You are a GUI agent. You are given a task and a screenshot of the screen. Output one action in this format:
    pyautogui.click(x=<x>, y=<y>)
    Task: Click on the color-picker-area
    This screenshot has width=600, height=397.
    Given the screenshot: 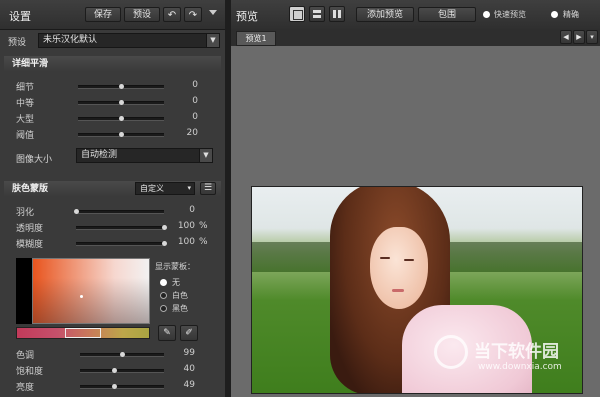 What is the action you would take?
    pyautogui.click(x=83, y=291)
    